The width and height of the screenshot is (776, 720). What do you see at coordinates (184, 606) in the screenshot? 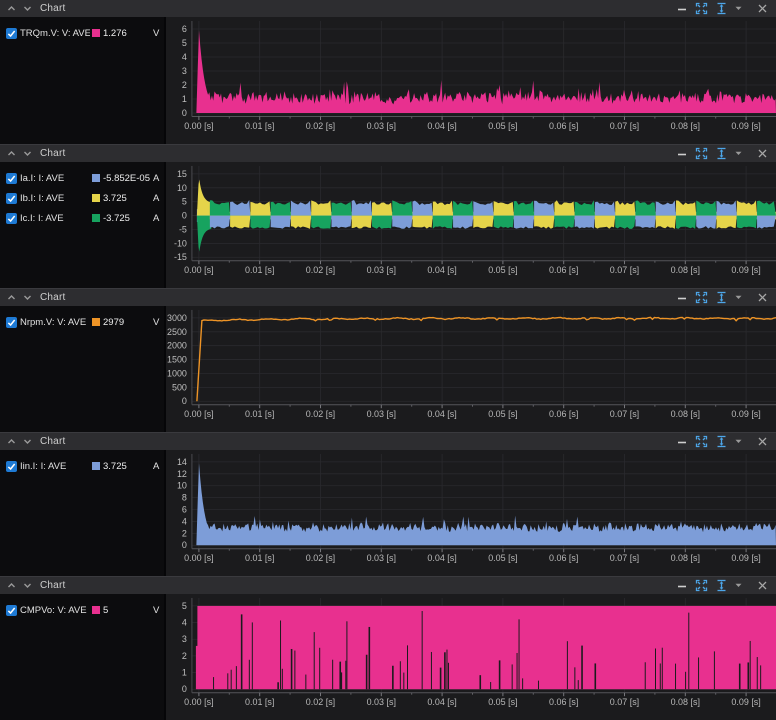
I see `svg-text: 5` at bounding box center [184, 606].